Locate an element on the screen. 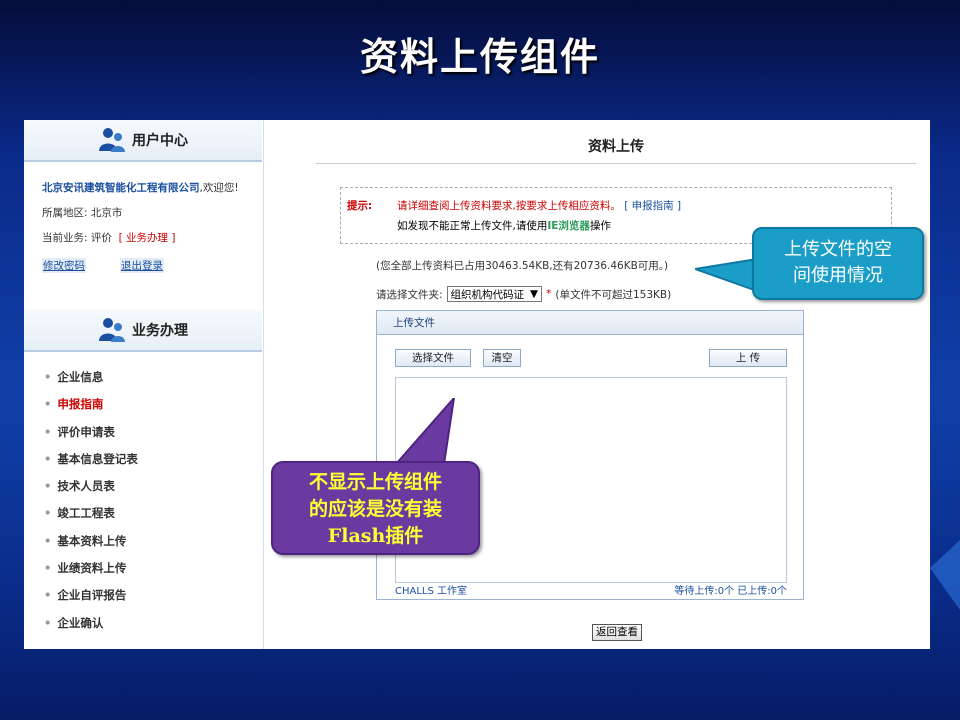 The width and height of the screenshot is (960, 720). menu-item-completed-projects: • 竣工工程表 is located at coordinates (91, 513).